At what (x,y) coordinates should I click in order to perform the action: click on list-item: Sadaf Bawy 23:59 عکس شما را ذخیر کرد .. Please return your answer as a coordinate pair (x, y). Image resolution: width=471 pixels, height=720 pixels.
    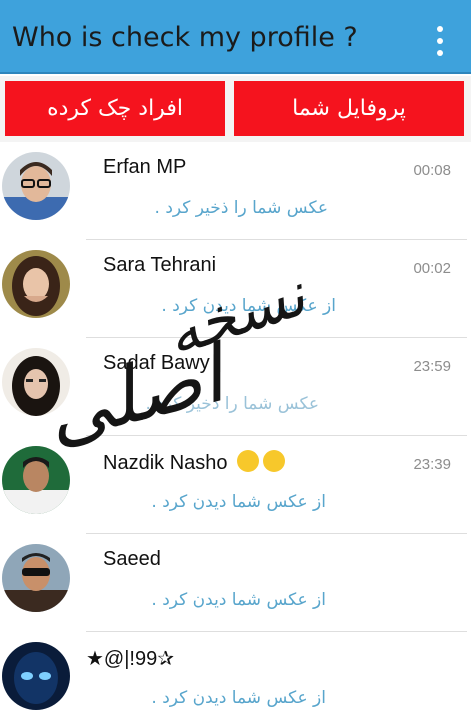
    Looking at the image, I should click on (235, 387).